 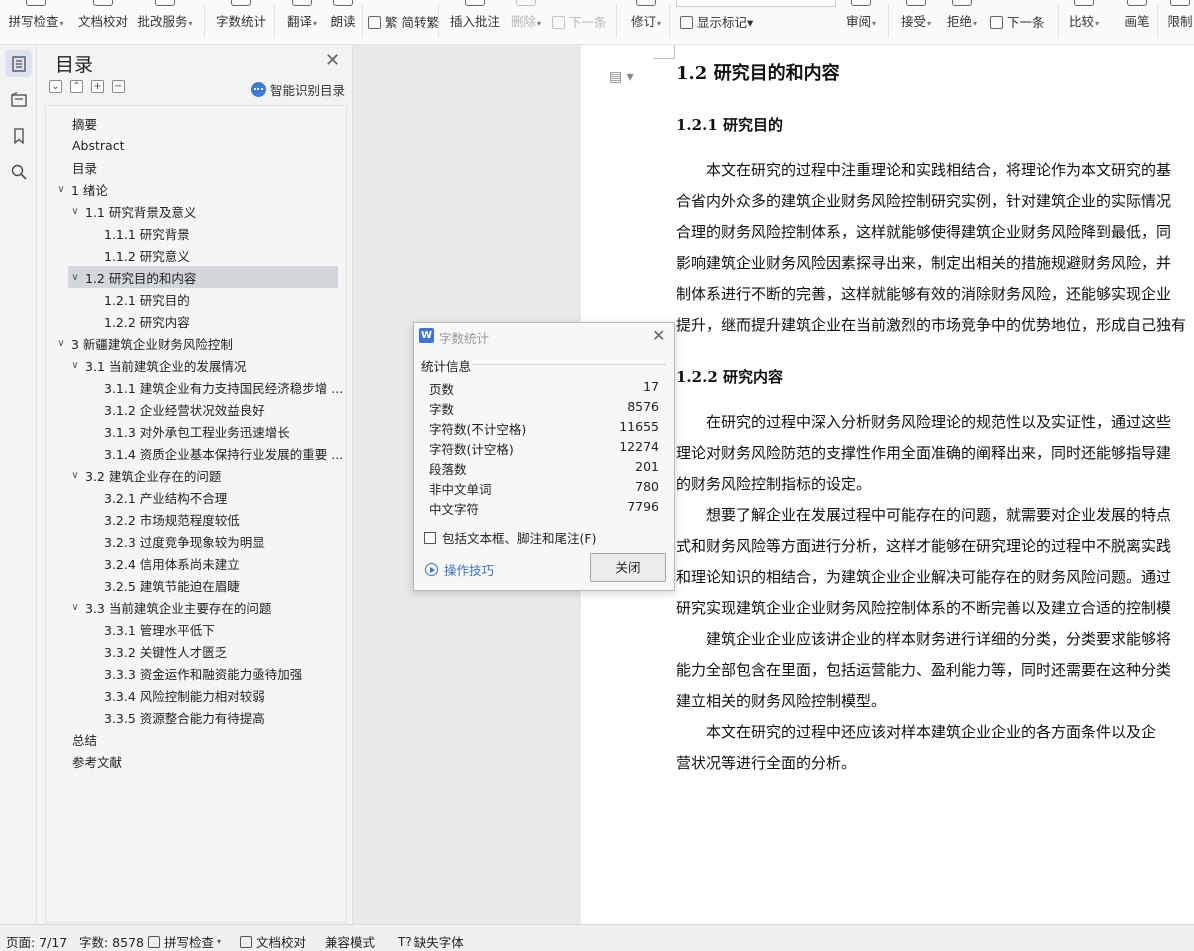 What do you see at coordinates (207, 739) in the screenshot?
I see `toc-item: 总结` at bounding box center [207, 739].